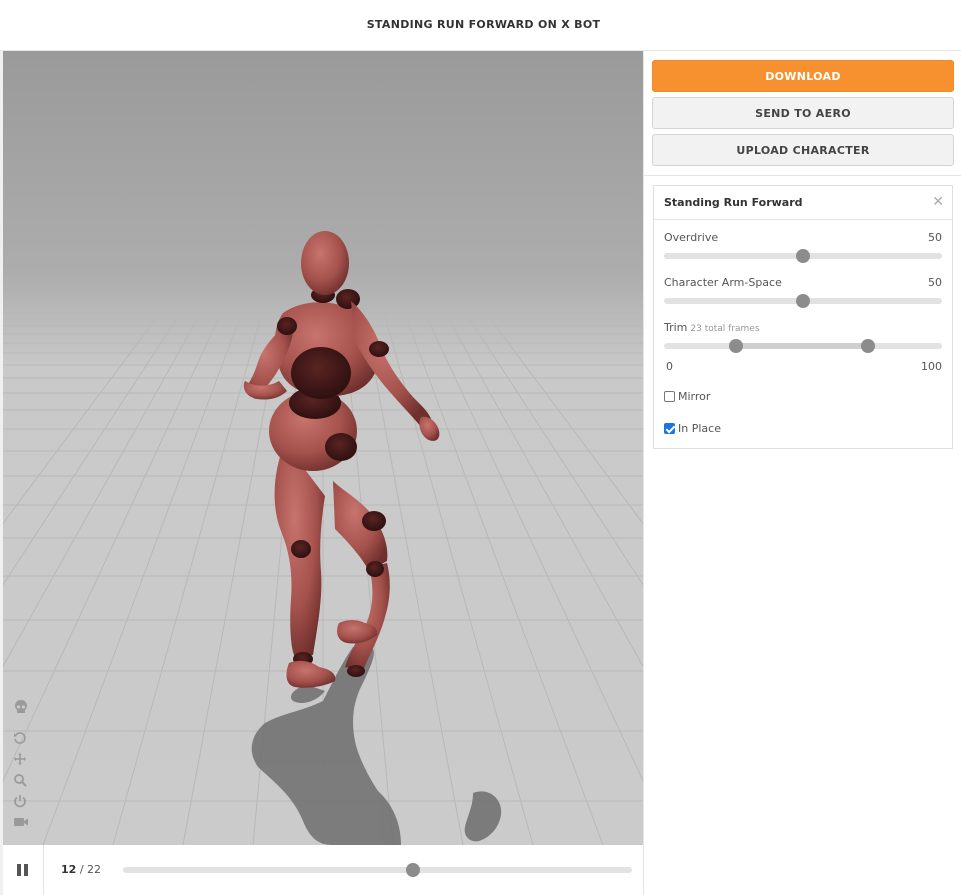 This screenshot has height=895, width=961. I want to click on trim-max-label: 100, so click(931, 366).